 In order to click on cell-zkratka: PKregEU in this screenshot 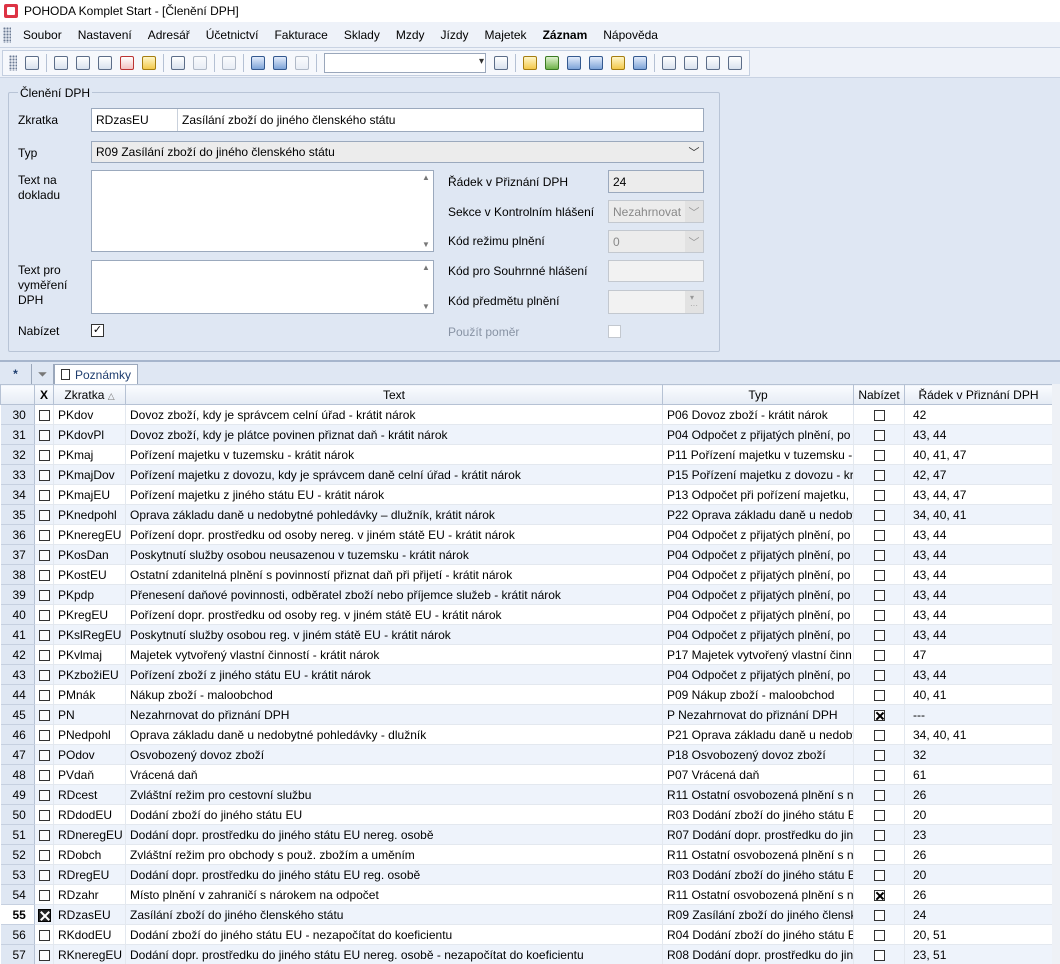, I will do `click(89, 614)`.